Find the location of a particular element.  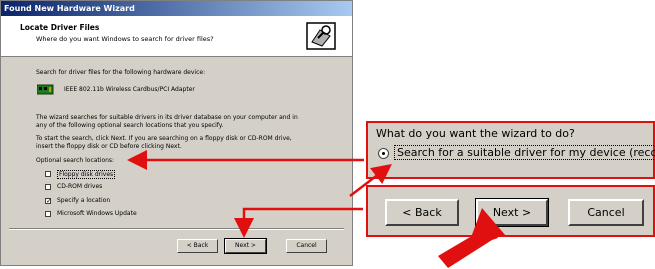

arrow-to-next-button is located at coordinates (298, 222).